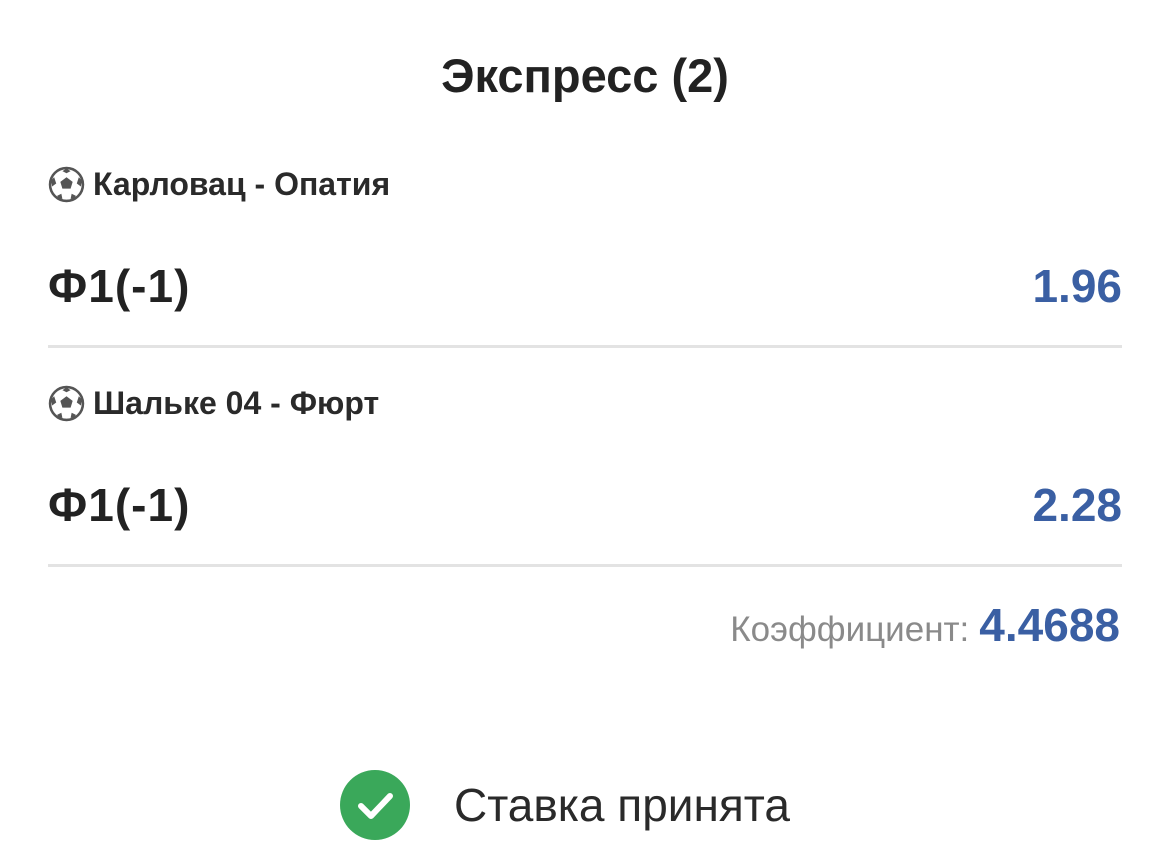 Image resolution: width=1170 pixels, height=856 pixels. Describe the element at coordinates (375, 805) in the screenshot. I see `check-circle-icon` at that location.